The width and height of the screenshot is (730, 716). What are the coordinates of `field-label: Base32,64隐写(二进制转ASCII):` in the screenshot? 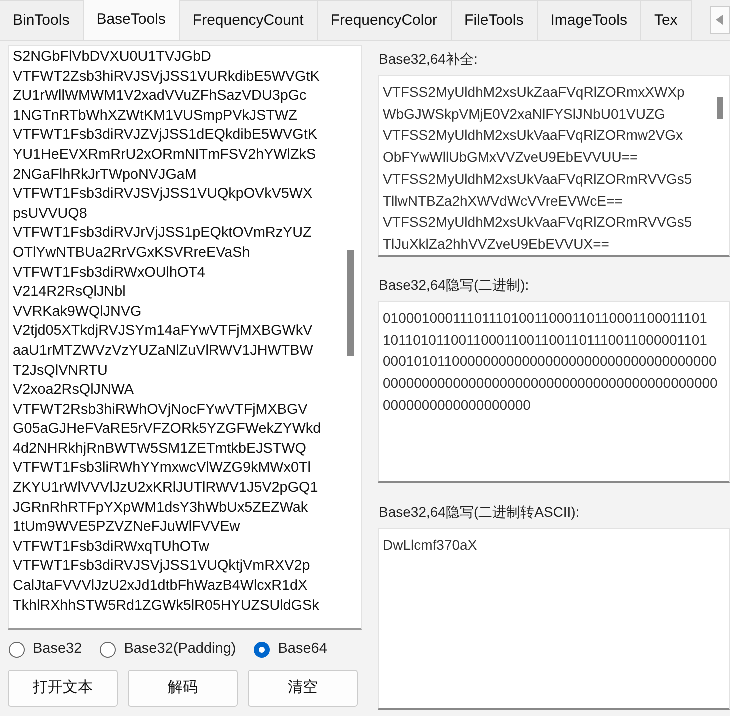 It's located at (479, 512).